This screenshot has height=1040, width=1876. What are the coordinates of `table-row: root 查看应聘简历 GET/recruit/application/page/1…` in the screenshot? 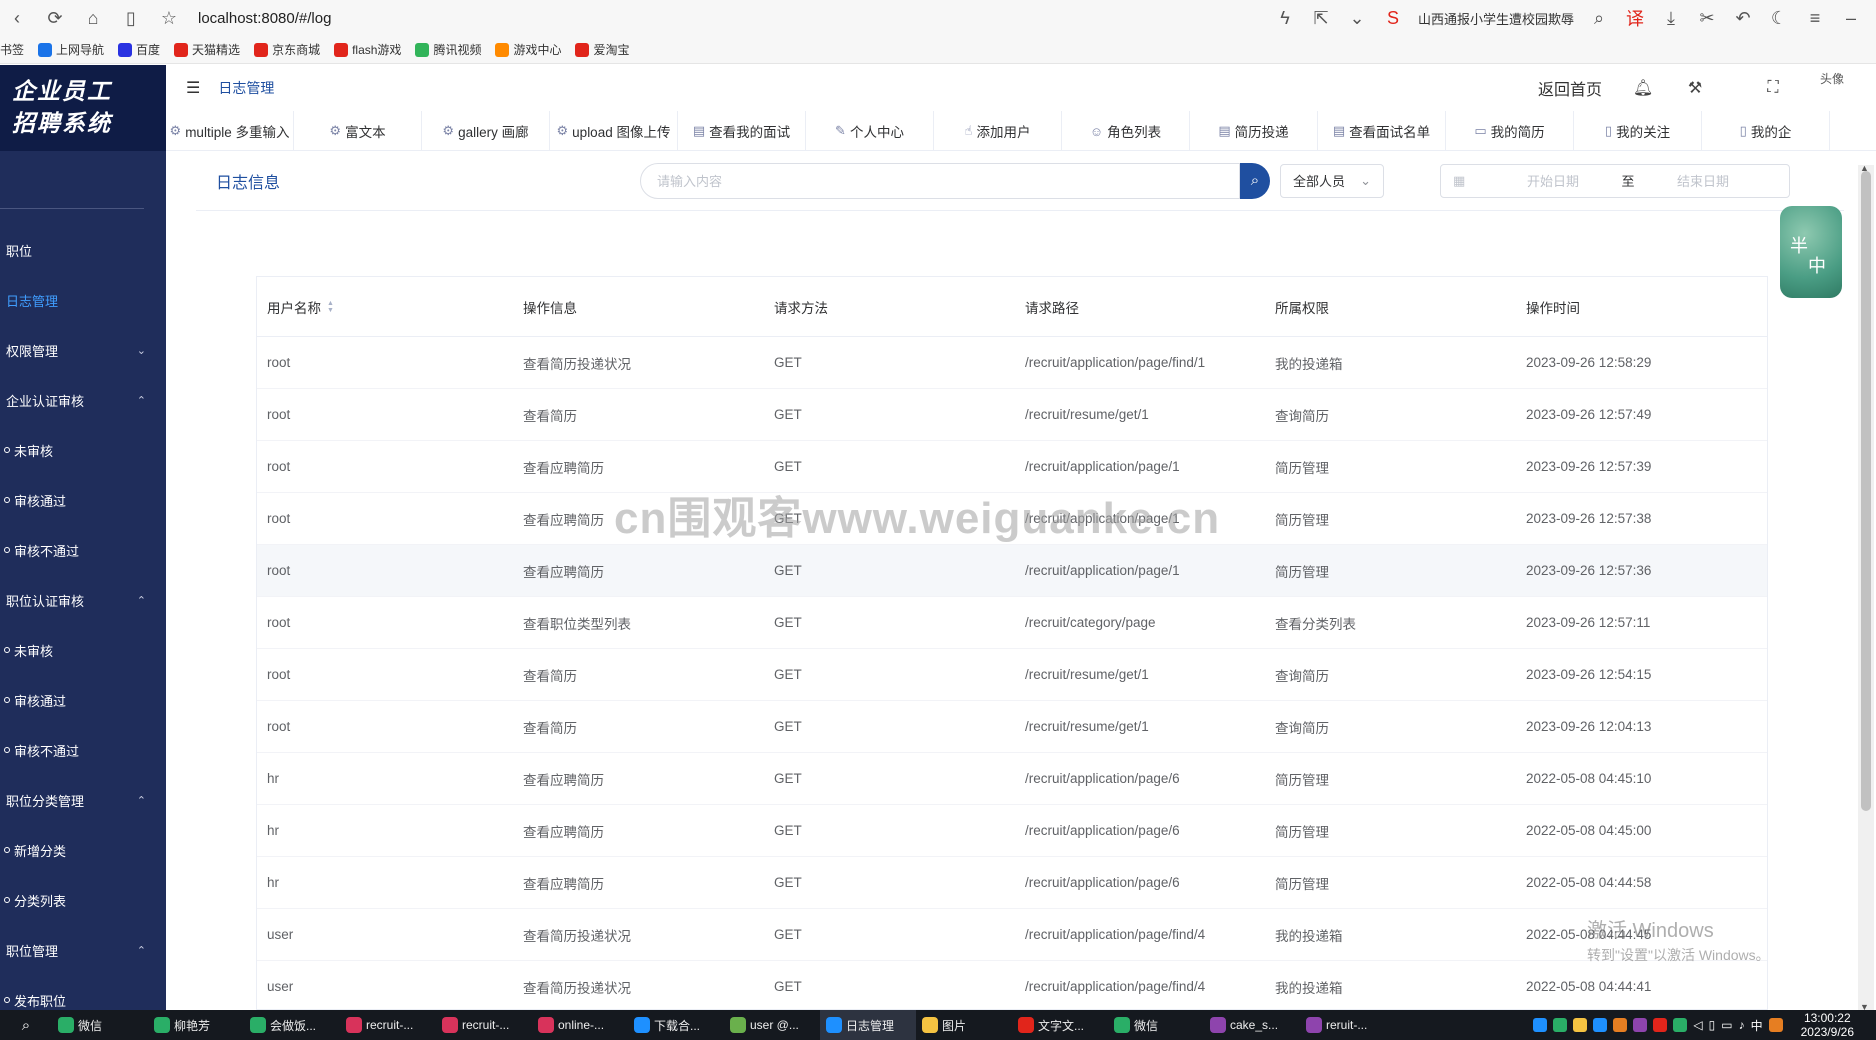 It's located at (1012, 571).